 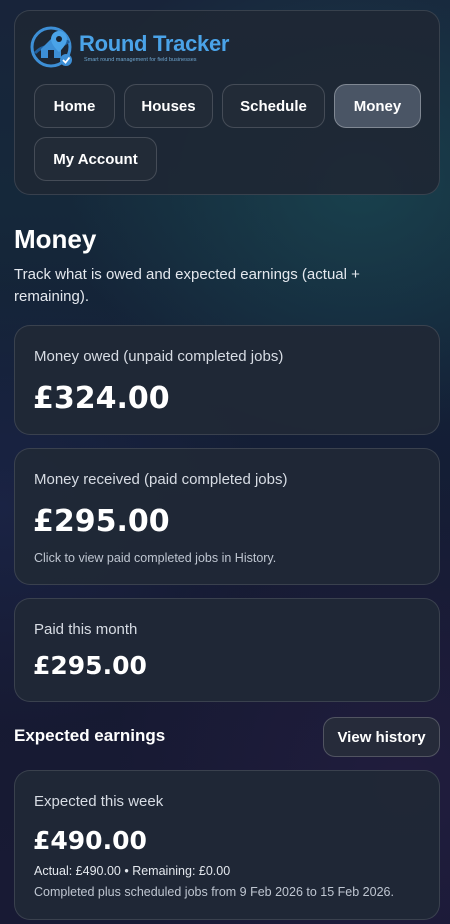 What do you see at coordinates (55, 239) in the screenshot?
I see `page-title: Money` at bounding box center [55, 239].